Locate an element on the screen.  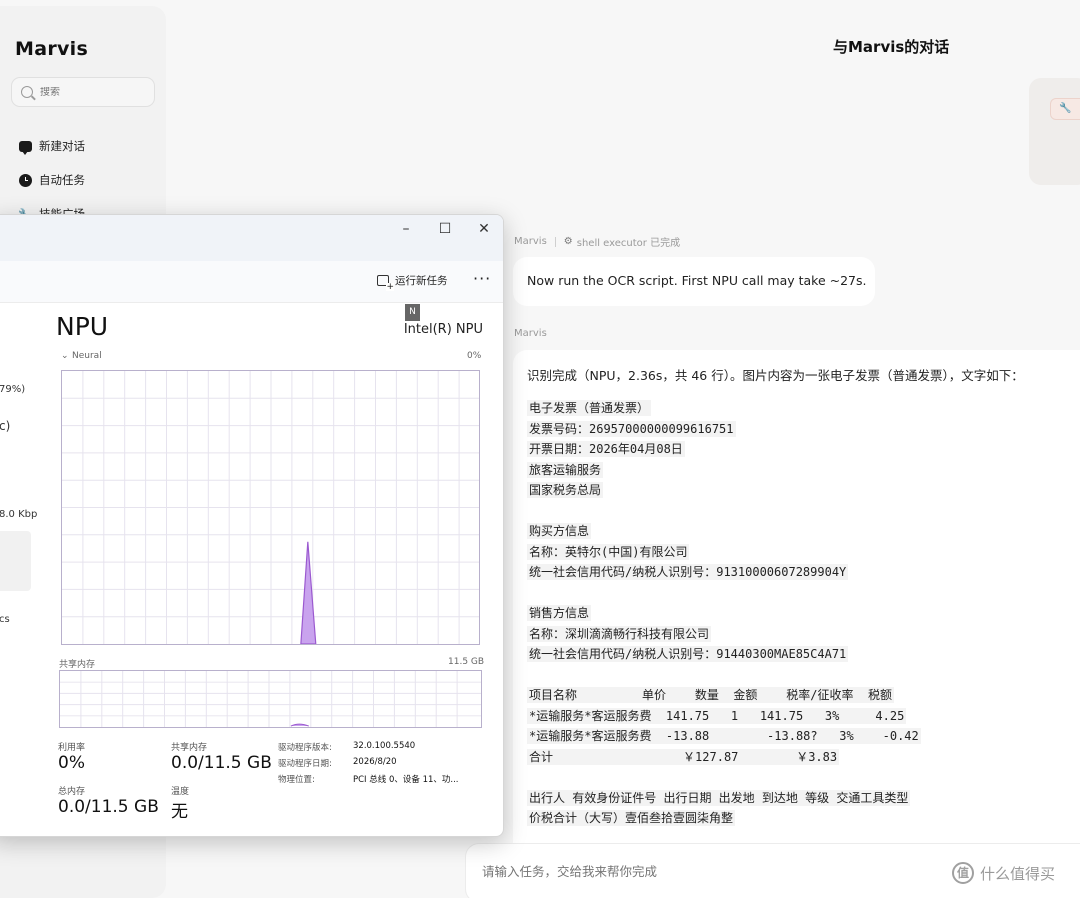
driver-version-label: 驱动程序版本: is located at coordinates (305, 748).